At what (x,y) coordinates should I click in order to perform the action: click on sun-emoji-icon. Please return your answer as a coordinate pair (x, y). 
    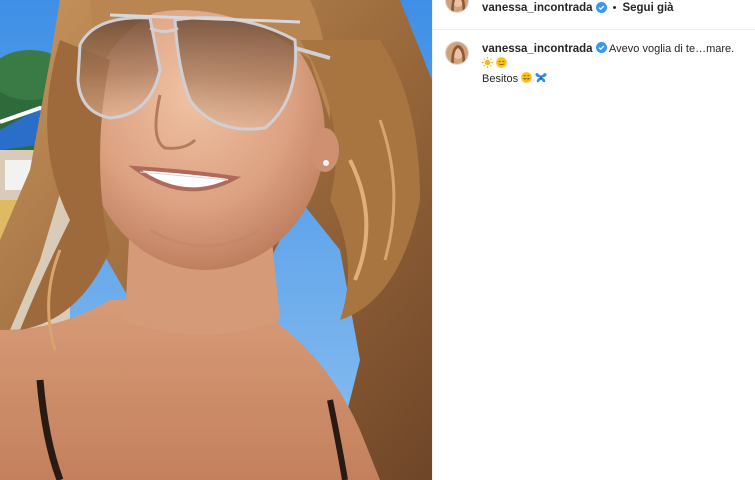
    Looking at the image, I should click on (487, 62).